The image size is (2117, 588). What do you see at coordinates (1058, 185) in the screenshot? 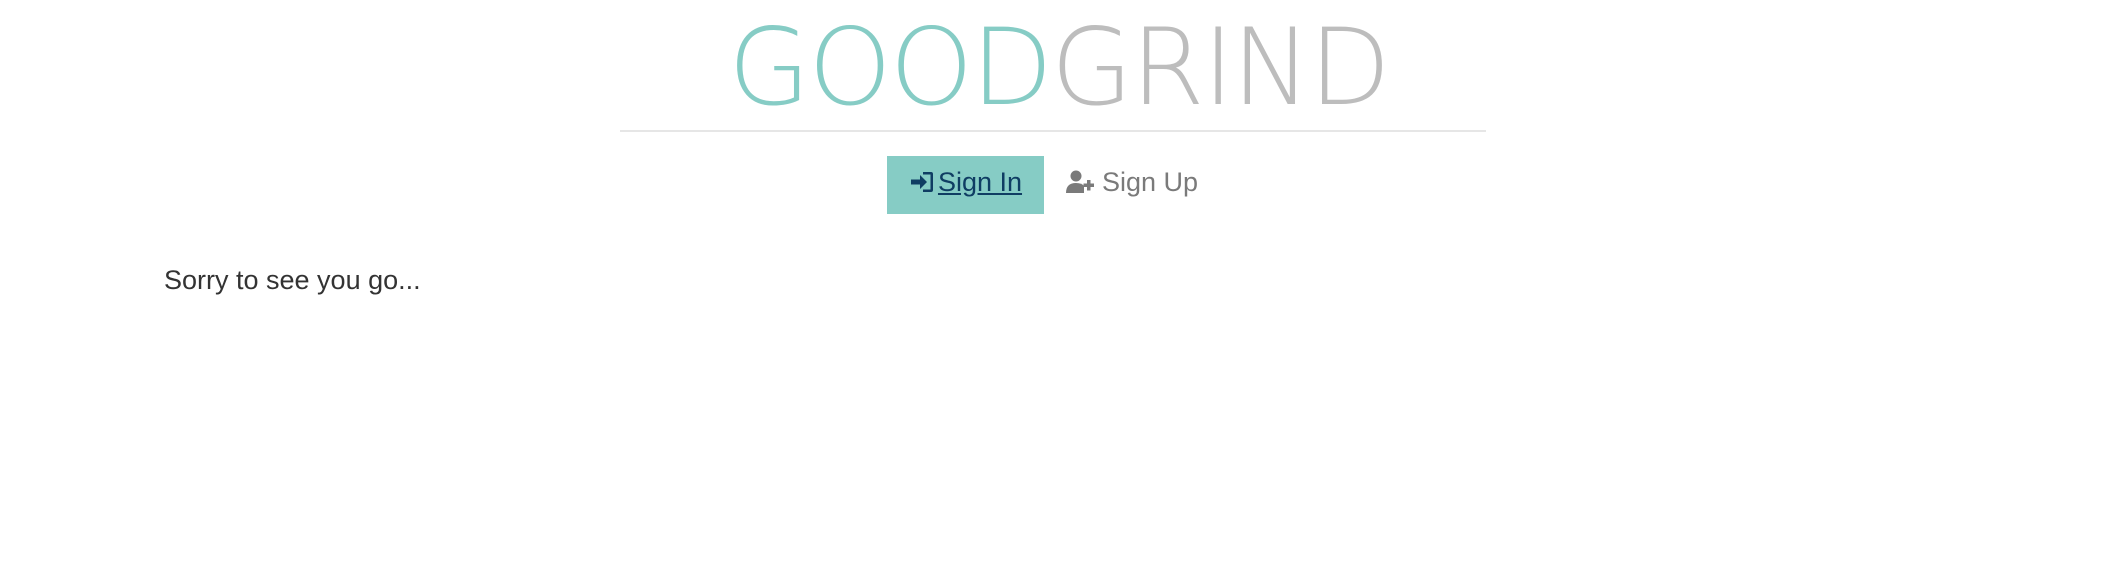
I see `auth-nav: Sign In Sign Up` at bounding box center [1058, 185].